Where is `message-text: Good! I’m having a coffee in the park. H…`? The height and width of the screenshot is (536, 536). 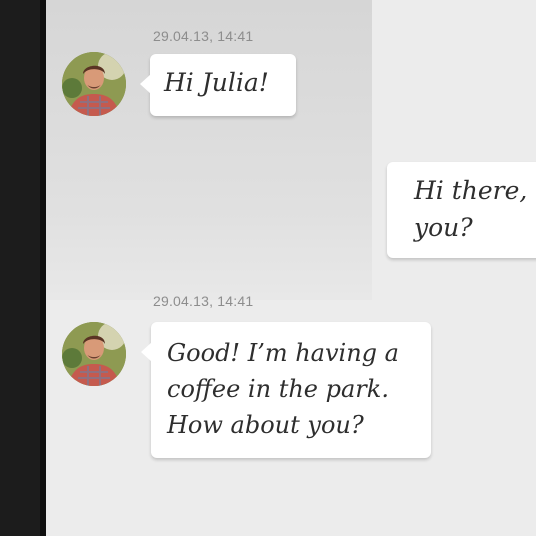 message-text: Good! I’m having a coffee in the park. H… is located at coordinates (283, 389).